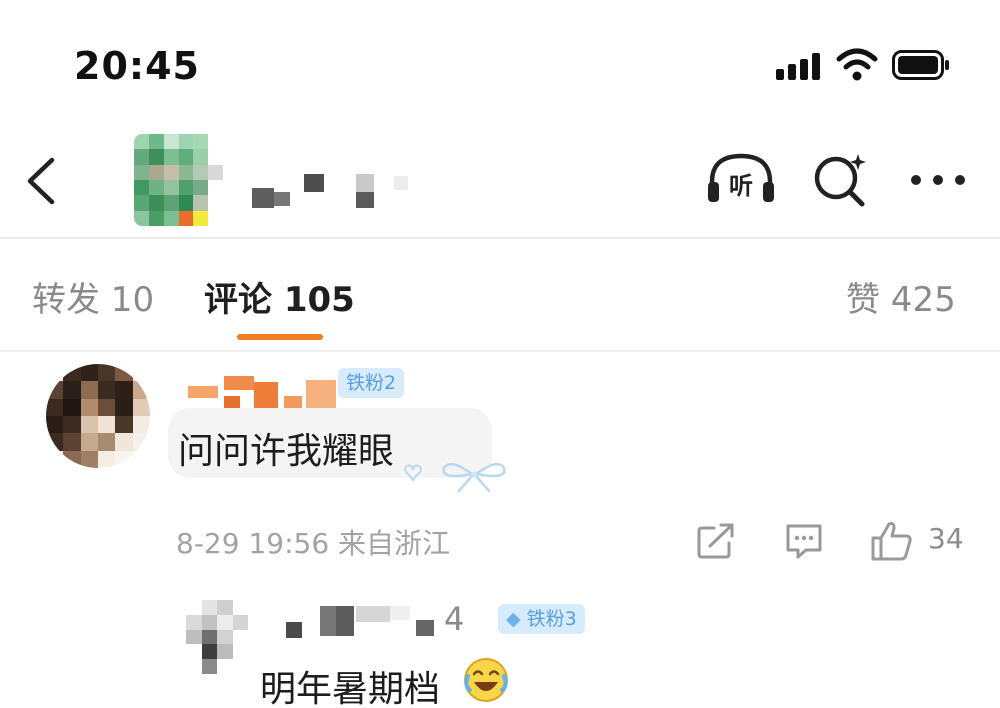 This screenshot has width=1000, height=708. I want to click on tabs-divider, so click(500, 351).